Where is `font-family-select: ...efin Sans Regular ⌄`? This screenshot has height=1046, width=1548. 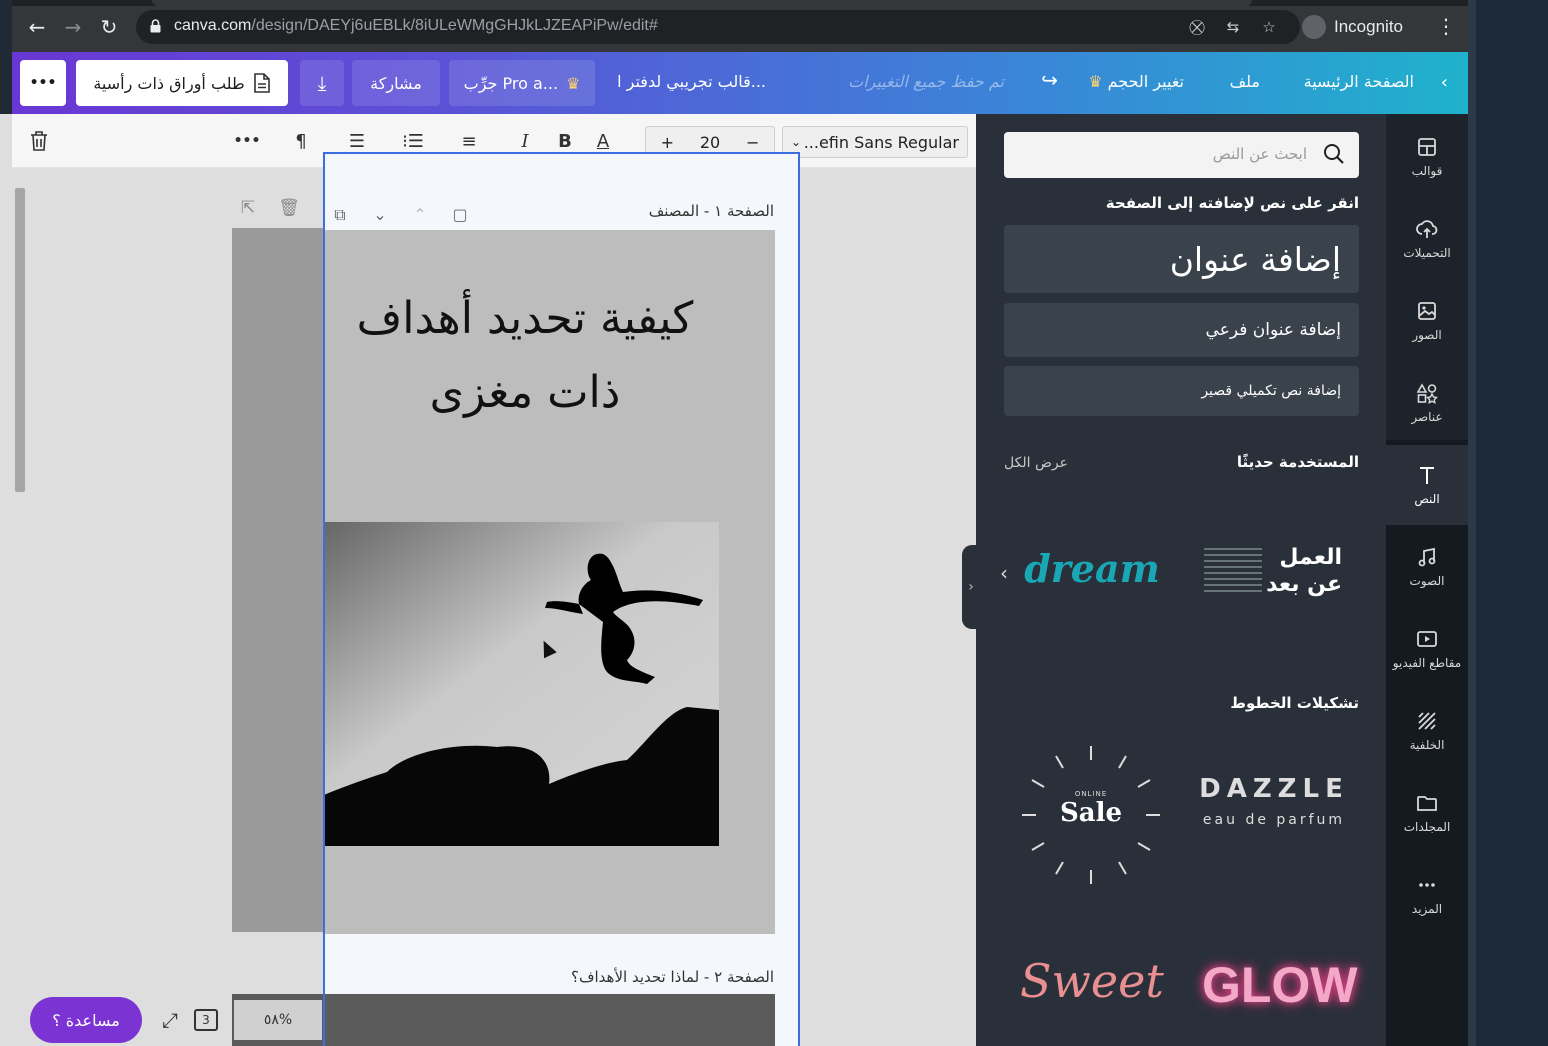 font-family-select: ...efin Sans Regular ⌄ is located at coordinates (875, 142).